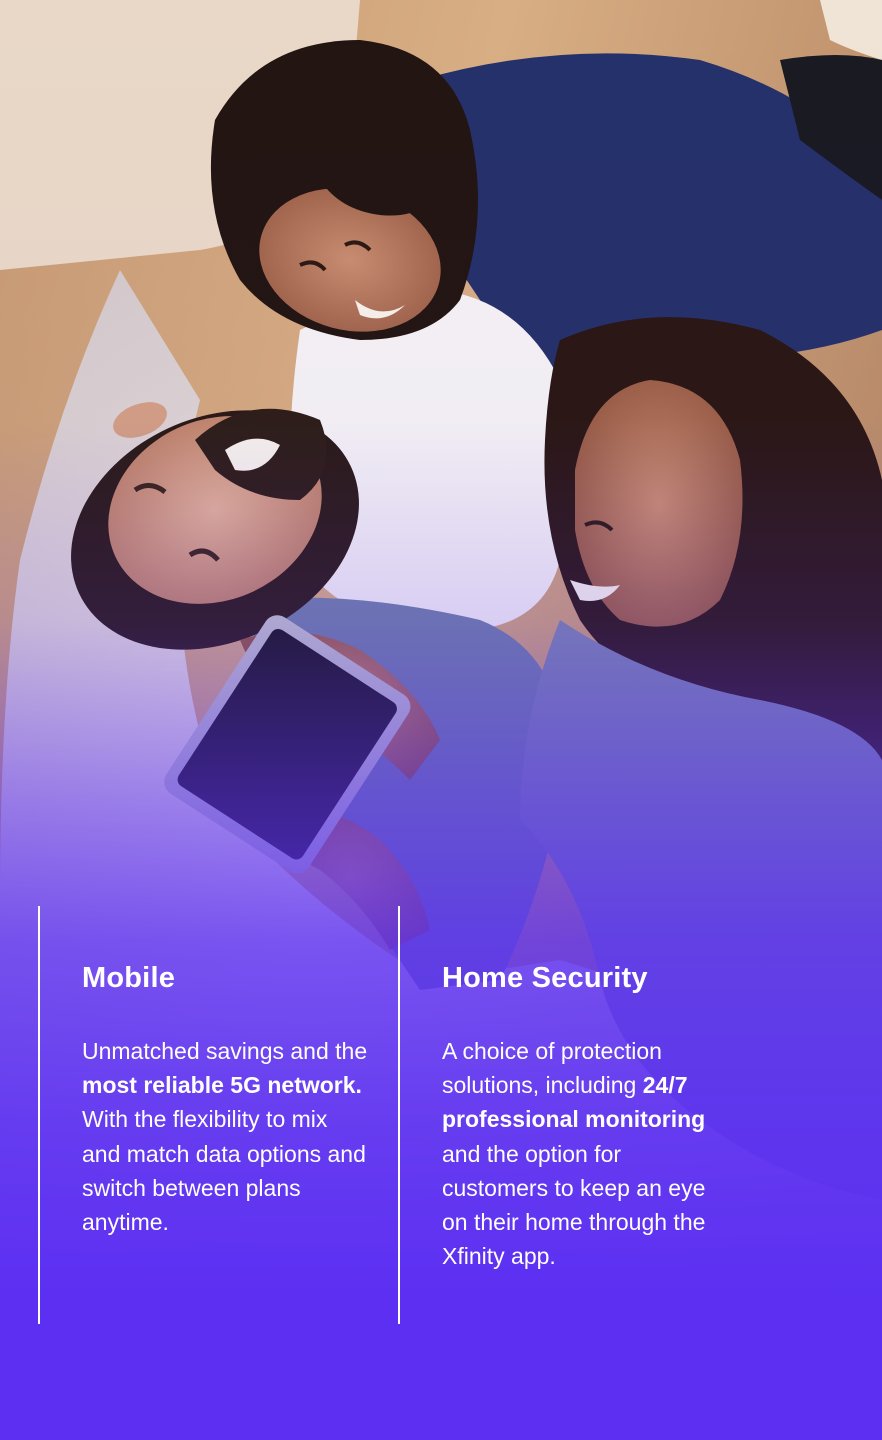  What do you see at coordinates (545, 978) in the screenshot?
I see `feature-security-title: Home Security` at bounding box center [545, 978].